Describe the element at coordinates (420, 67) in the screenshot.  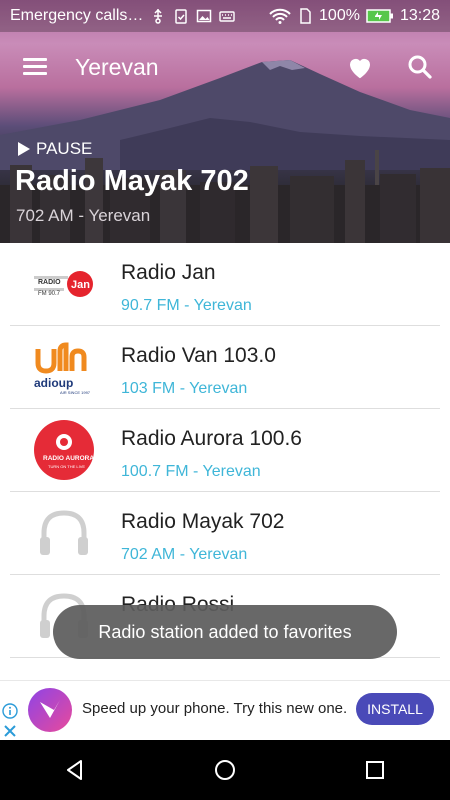
I see `search-icon` at that location.